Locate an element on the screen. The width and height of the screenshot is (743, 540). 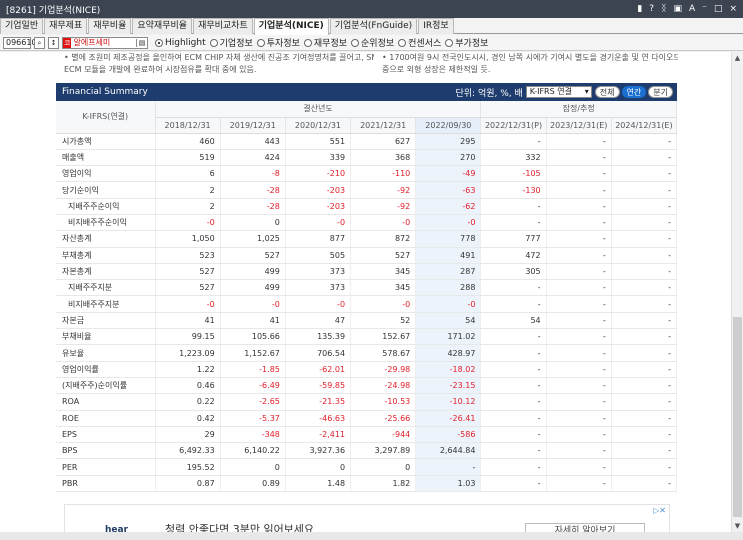
table-cell: -203 is located at coordinates (318, 206).